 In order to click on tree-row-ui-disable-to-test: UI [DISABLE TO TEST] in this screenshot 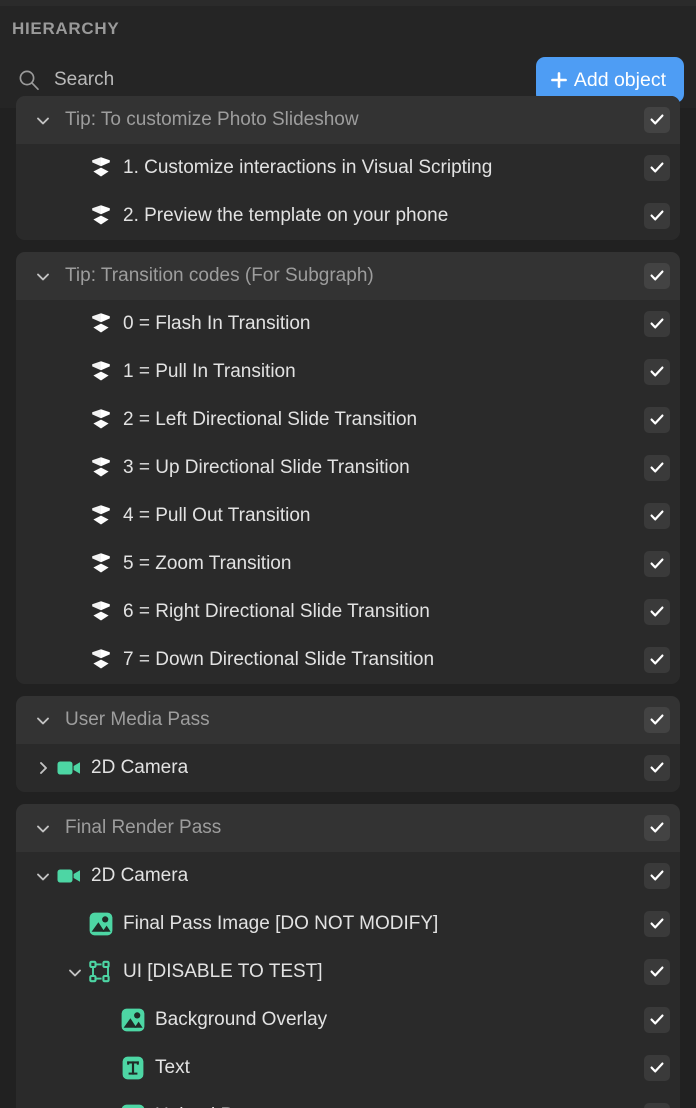, I will do `click(348, 972)`.